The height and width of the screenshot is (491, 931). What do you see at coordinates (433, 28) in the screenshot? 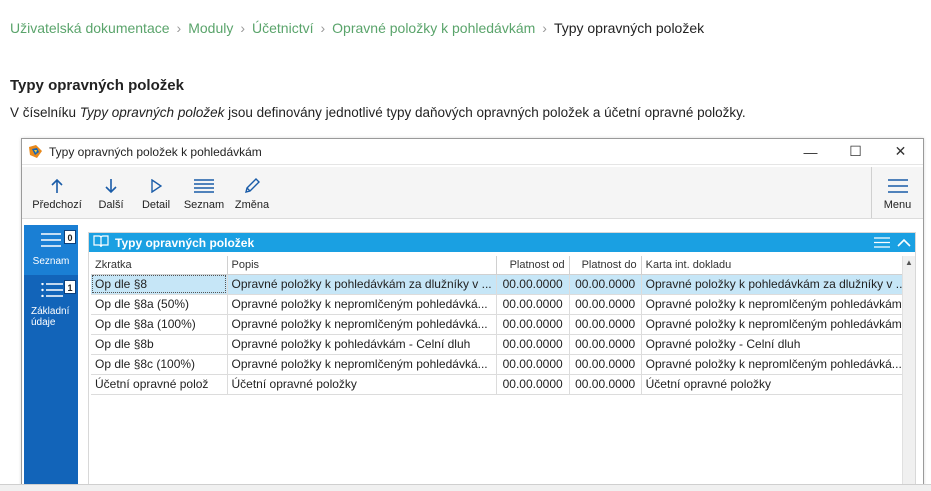
I see `breadcrumb-link-opravne-polozky: Opravné položky k pohledávkám` at bounding box center [433, 28].